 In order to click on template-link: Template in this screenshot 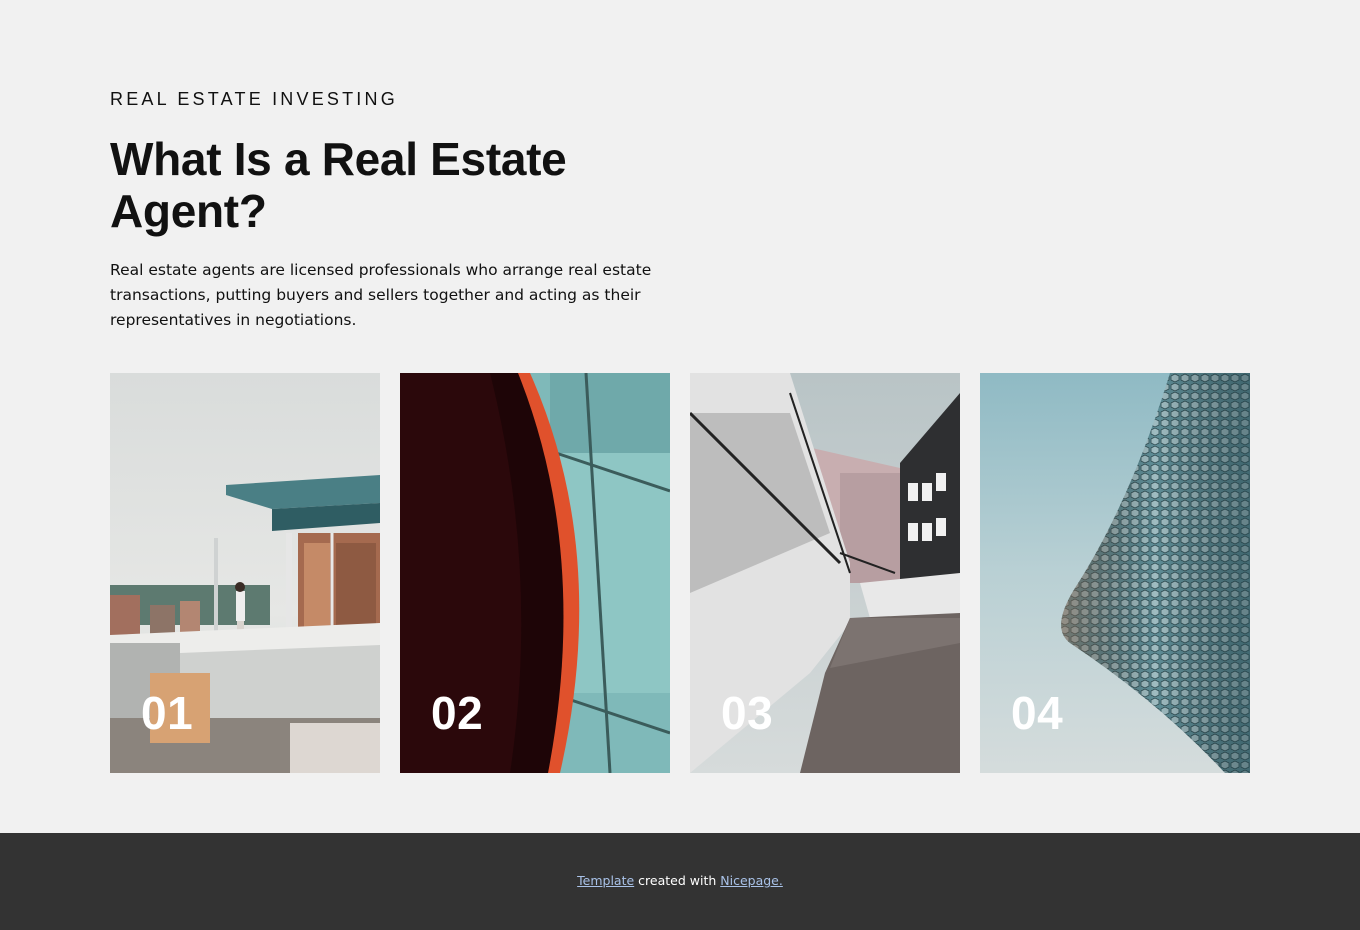, I will do `click(605, 880)`.